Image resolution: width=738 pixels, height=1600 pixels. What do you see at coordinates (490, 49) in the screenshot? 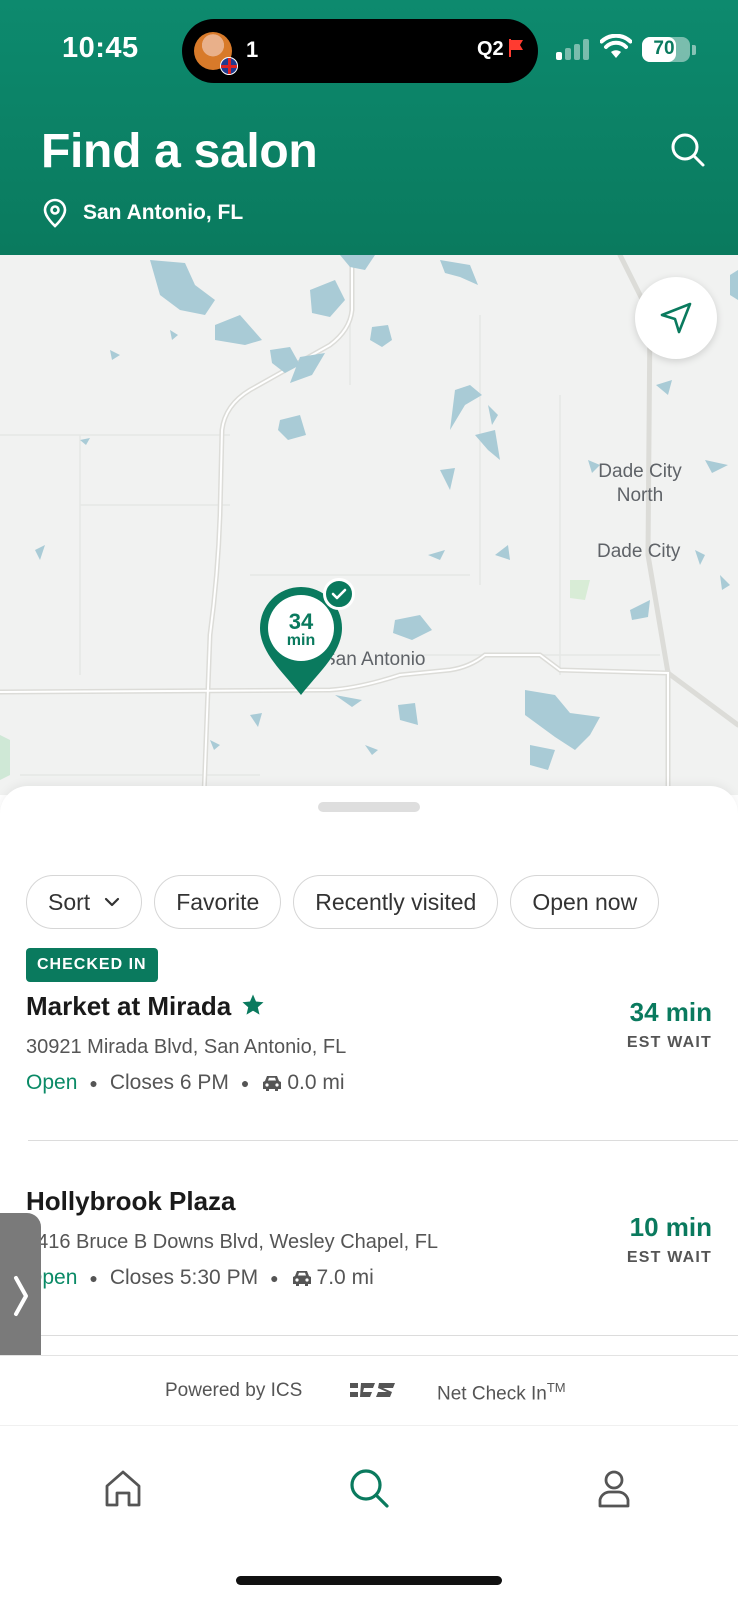
I see `activity-label: Q2` at bounding box center [490, 49].